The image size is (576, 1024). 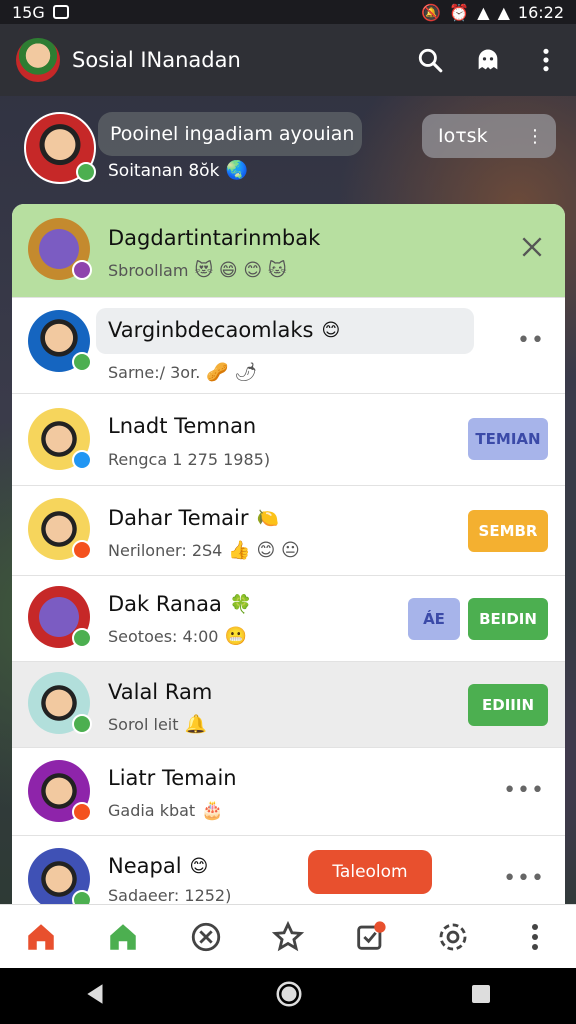 I want to click on item-name: Varginbdecaomlaks, so click(x=211, y=330).